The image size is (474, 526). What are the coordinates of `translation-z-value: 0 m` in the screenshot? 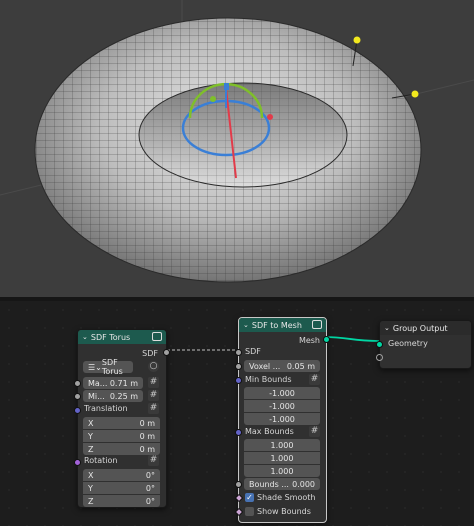 It's located at (147, 449).